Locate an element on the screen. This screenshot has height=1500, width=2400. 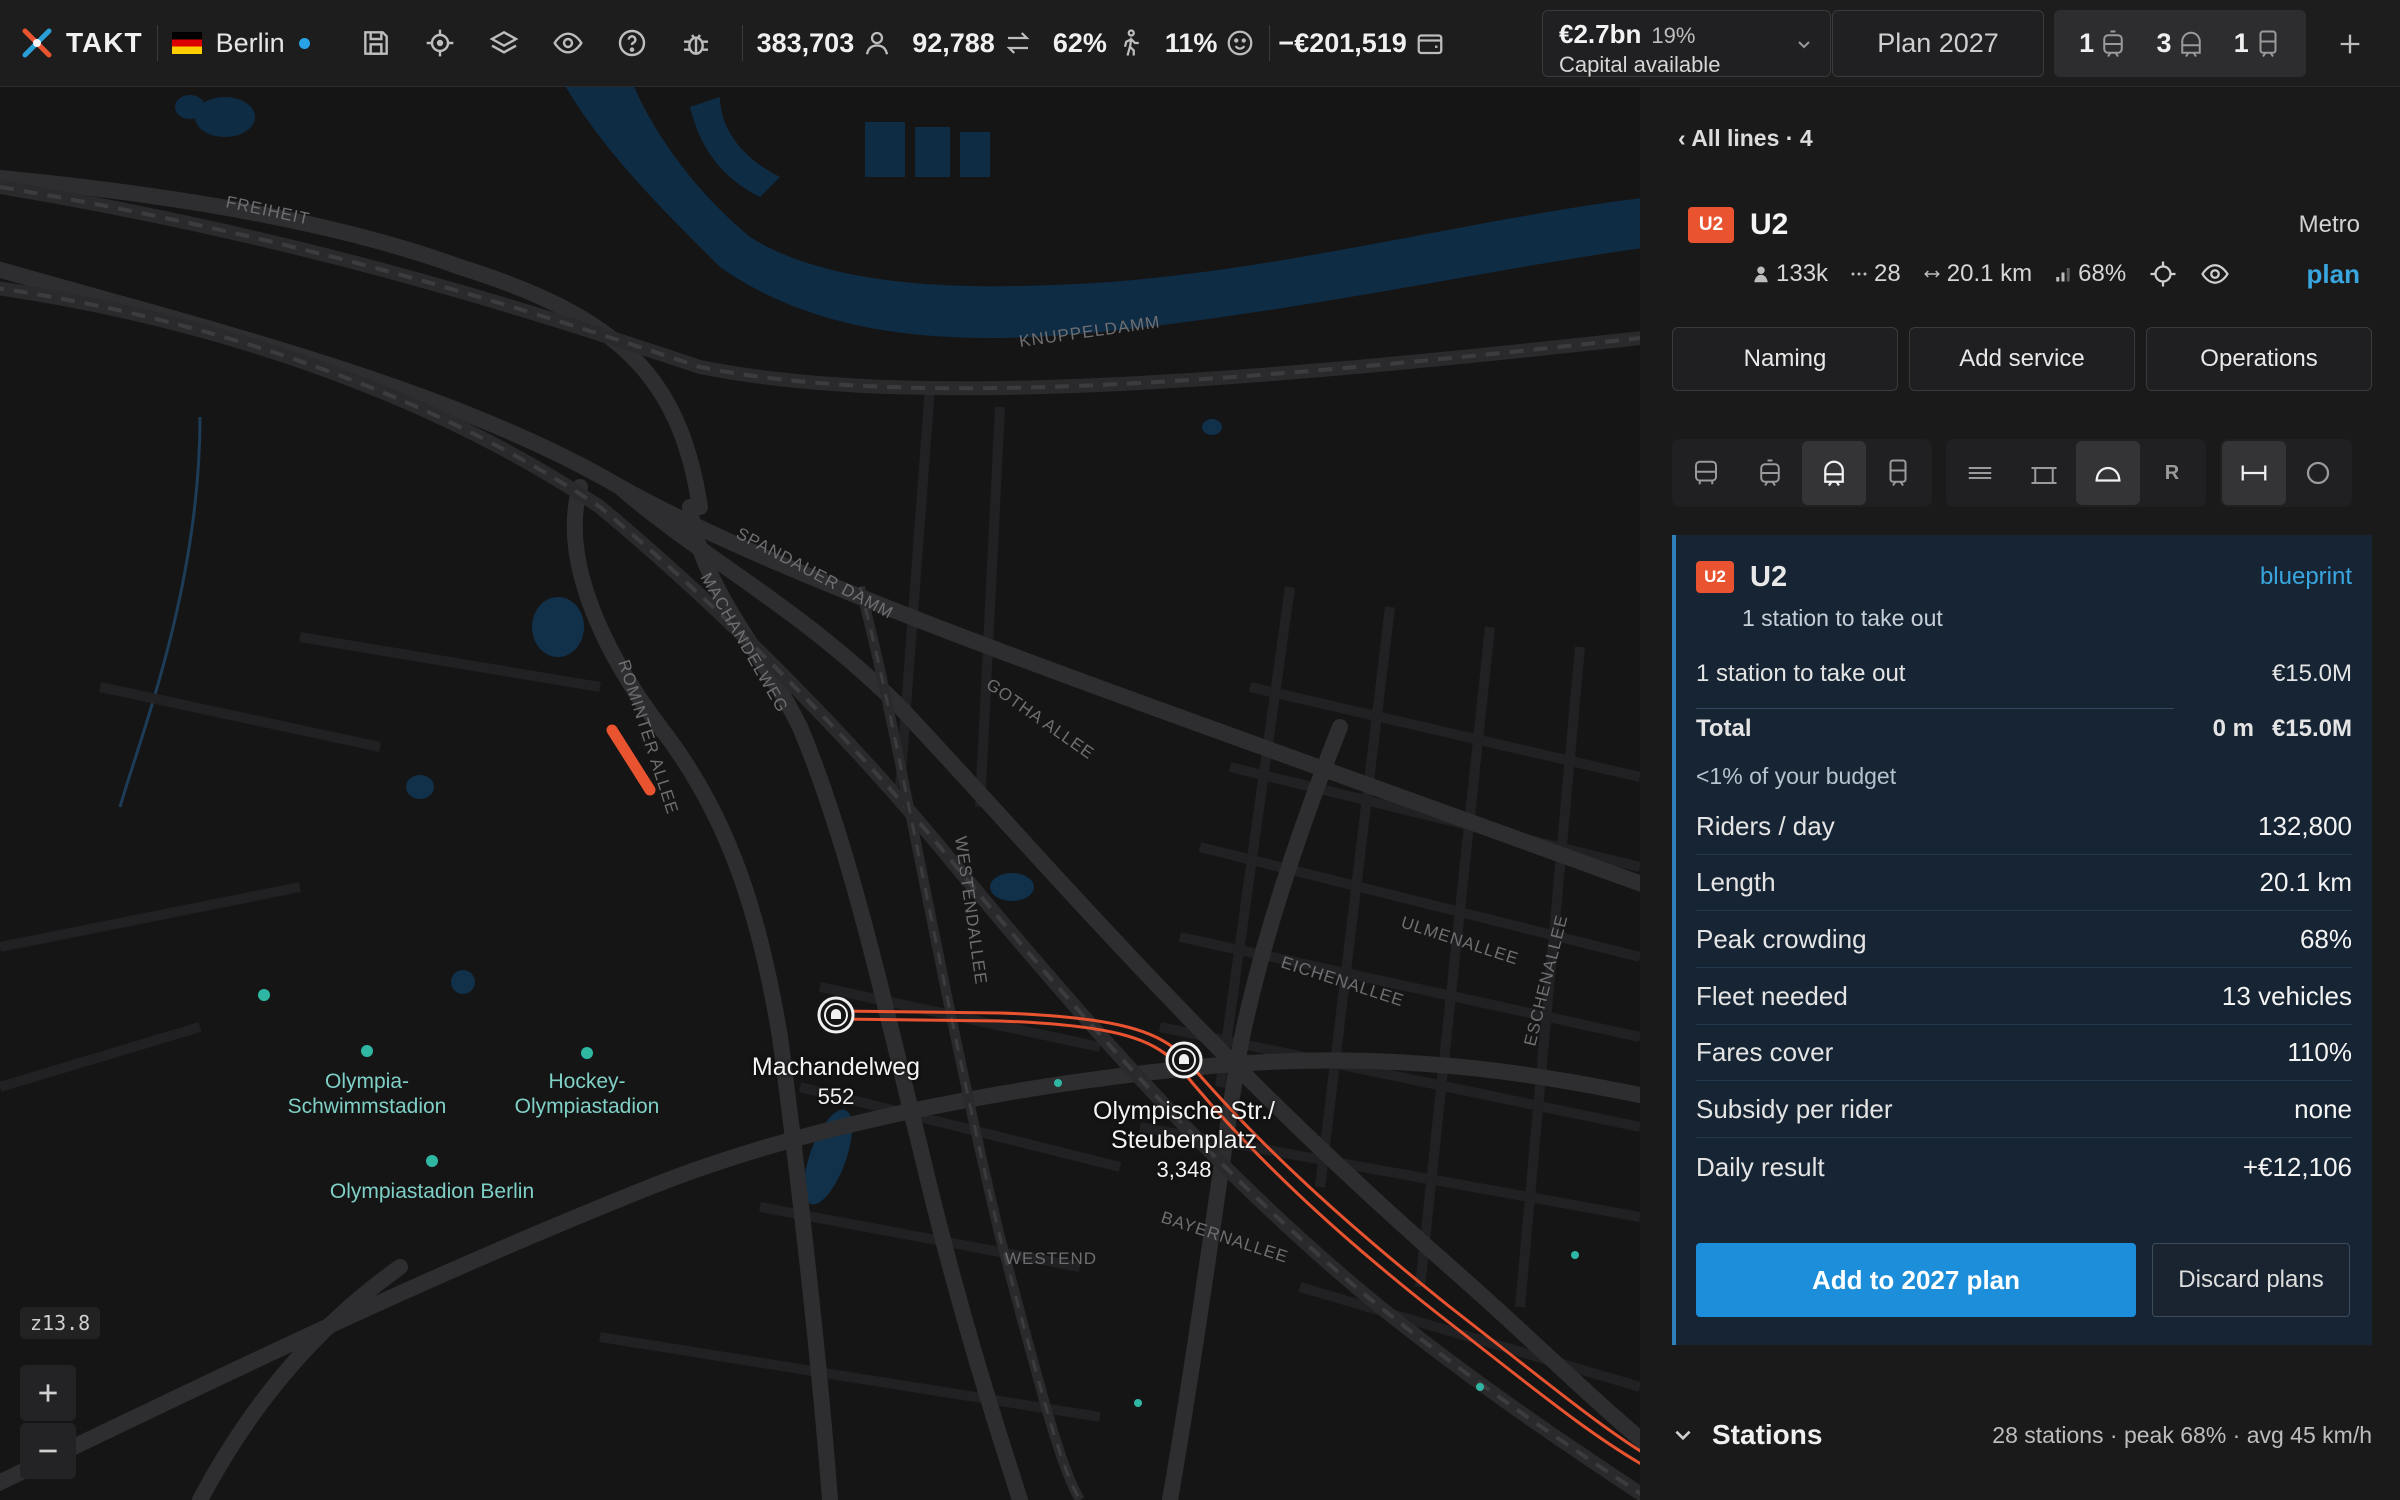
line-name: U2 is located at coordinates (1769, 225).